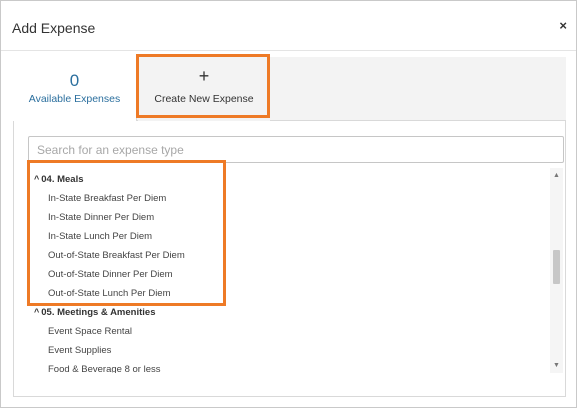  Describe the element at coordinates (110, 274) in the screenshot. I see `list-item: Out-of-State Dinner Per Diem` at that location.